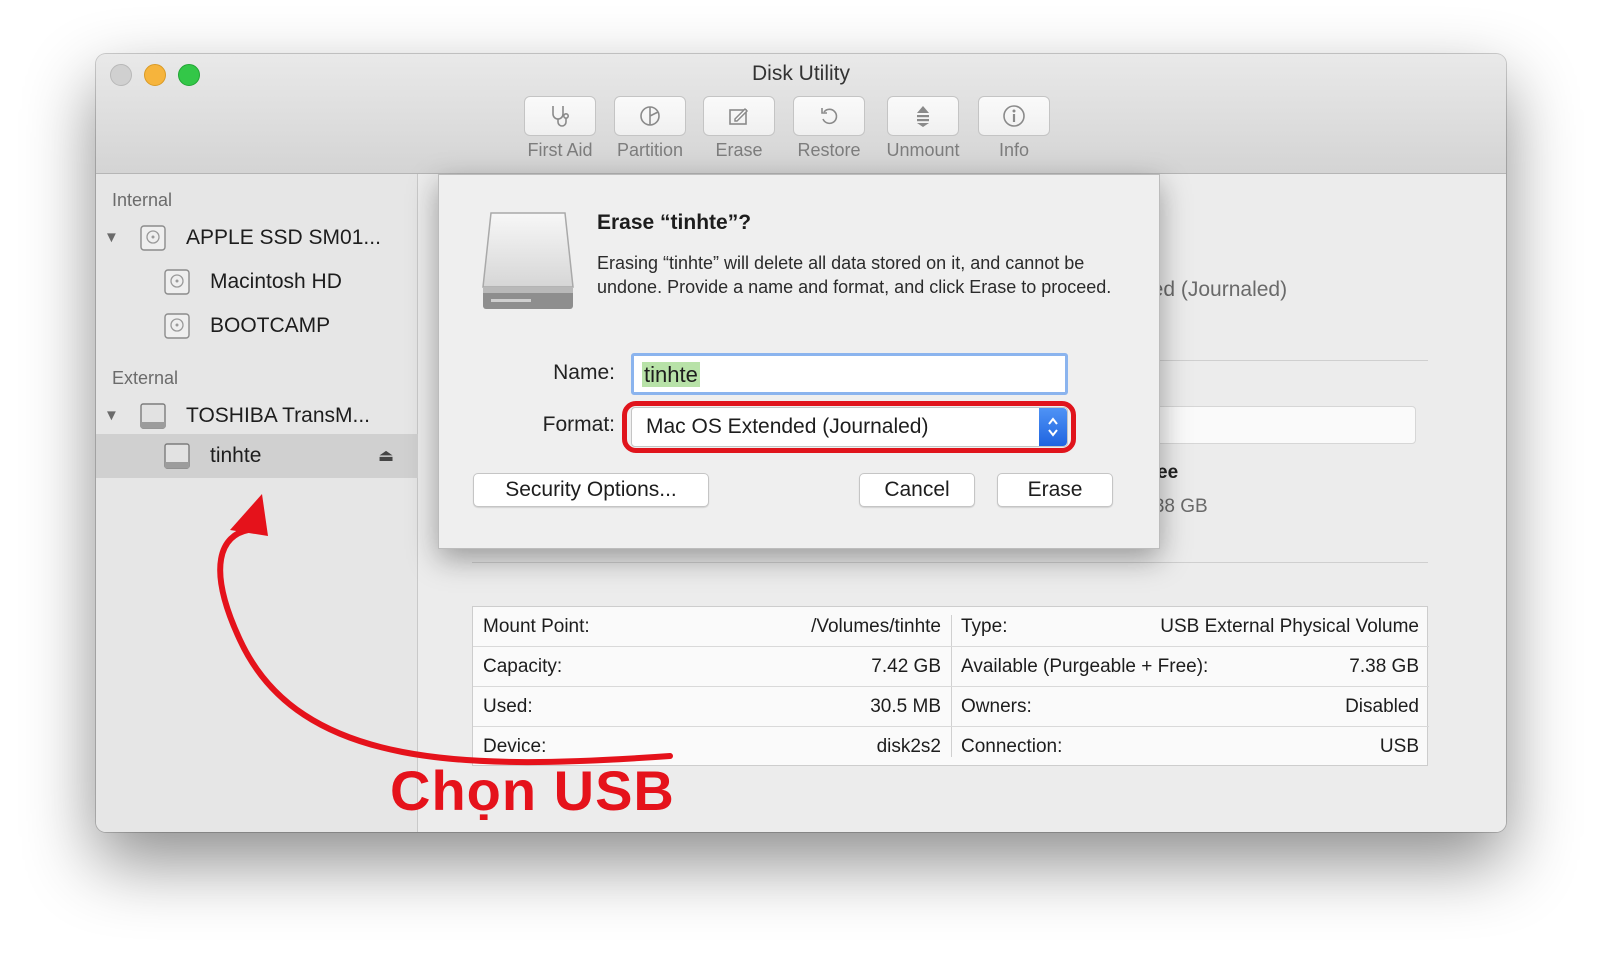 Image resolution: width=1600 pixels, height=970 pixels. I want to click on sidebar-item-label: Macintosh HD, so click(276, 281).